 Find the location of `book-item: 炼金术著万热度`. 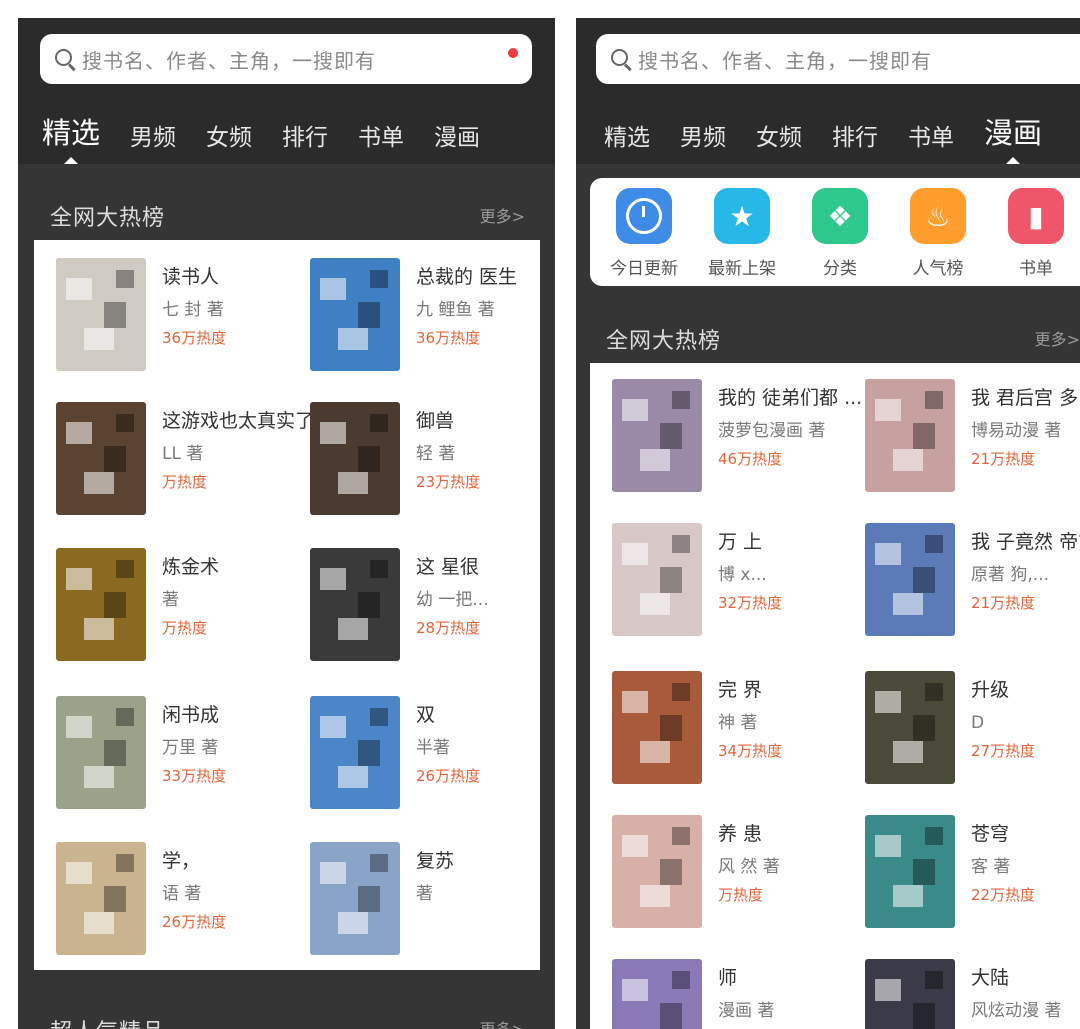

book-item: 炼金术著万热度 is located at coordinates (181, 608).